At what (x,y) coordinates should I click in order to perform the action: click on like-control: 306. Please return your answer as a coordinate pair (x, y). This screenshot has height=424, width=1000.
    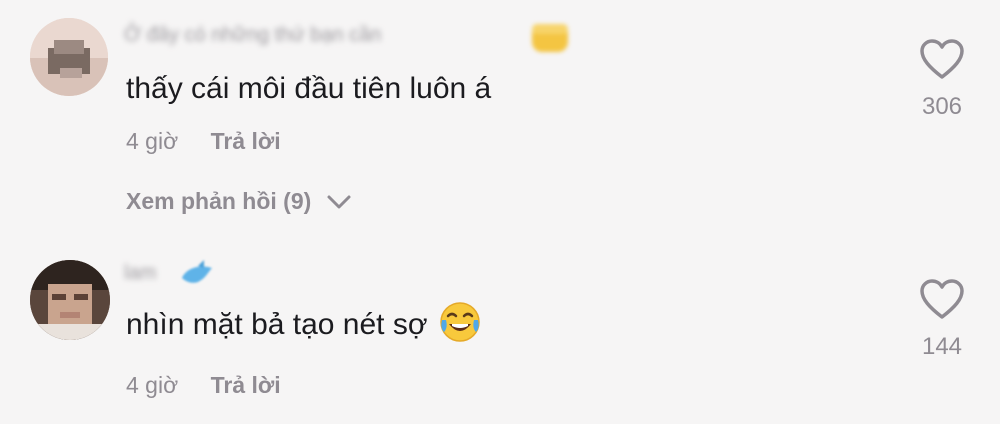
    Looking at the image, I should click on (942, 79).